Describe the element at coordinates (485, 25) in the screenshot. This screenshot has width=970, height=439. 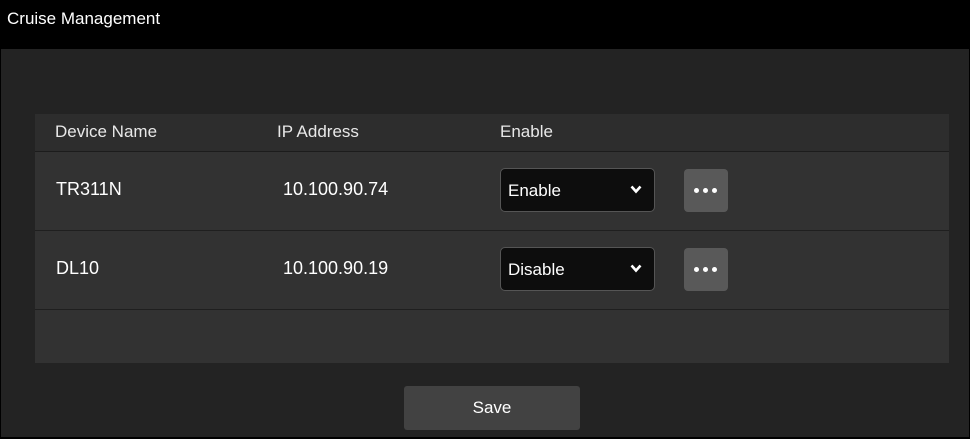
I see `title-bar: Cruise Management` at that location.